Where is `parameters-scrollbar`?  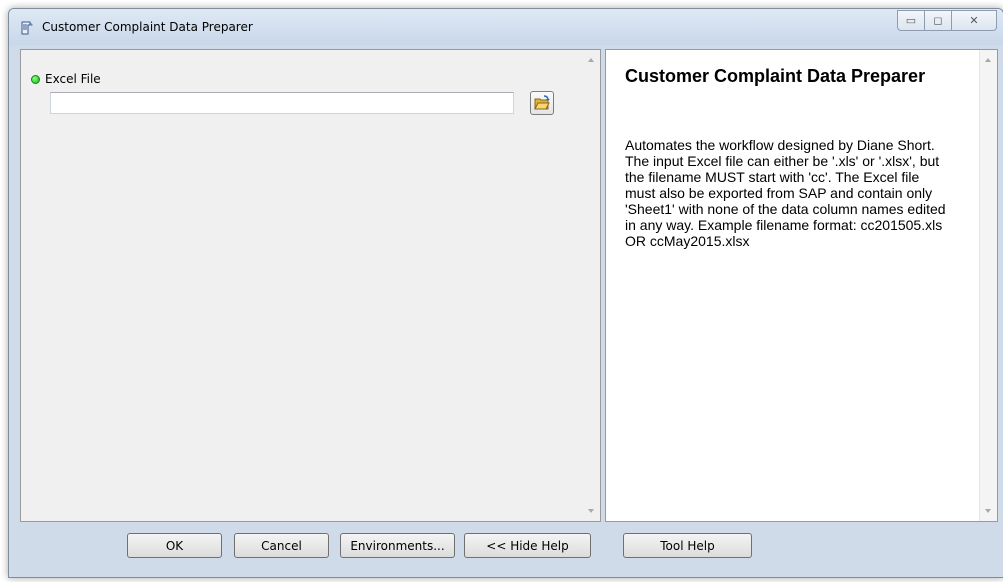 parameters-scrollbar is located at coordinates (591, 285).